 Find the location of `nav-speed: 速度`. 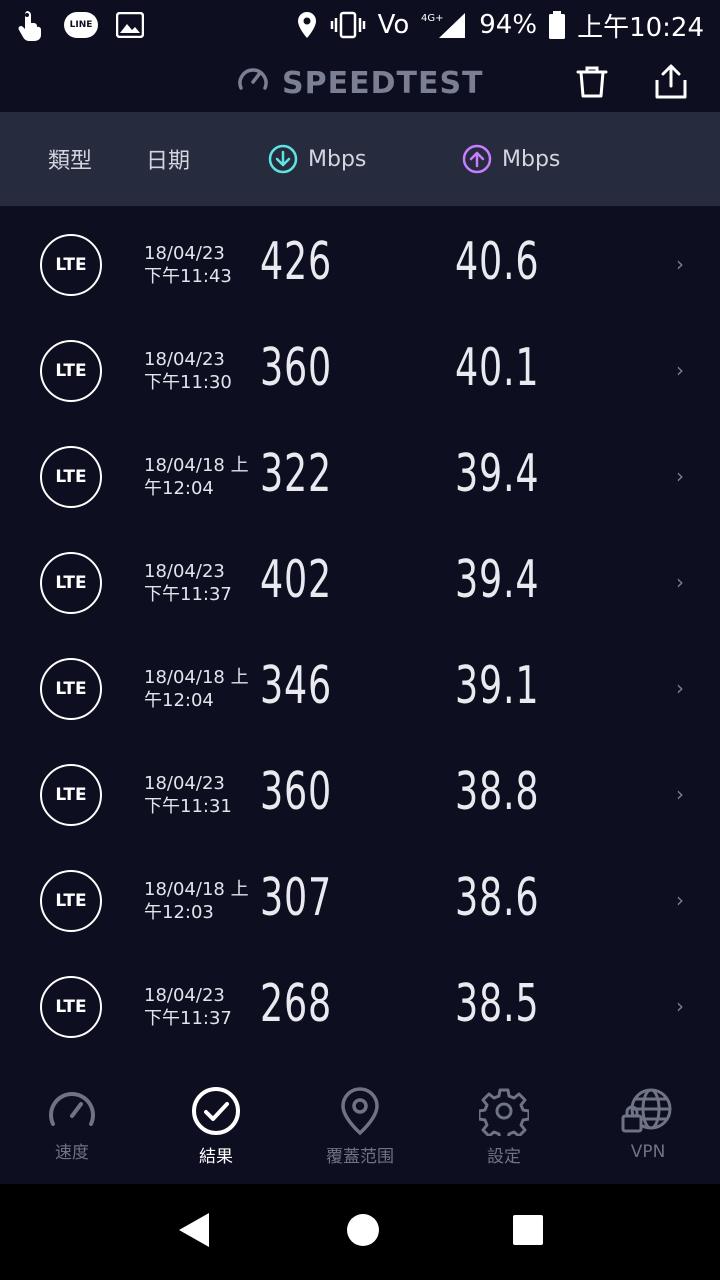

nav-speed: 速度 is located at coordinates (72, 1127).